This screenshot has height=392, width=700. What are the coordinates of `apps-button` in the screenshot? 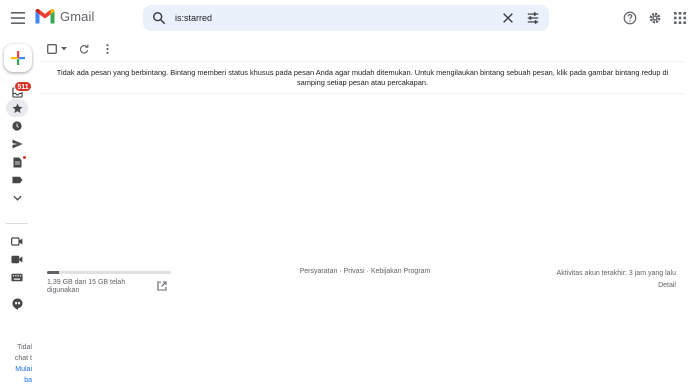 It's located at (680, 18).